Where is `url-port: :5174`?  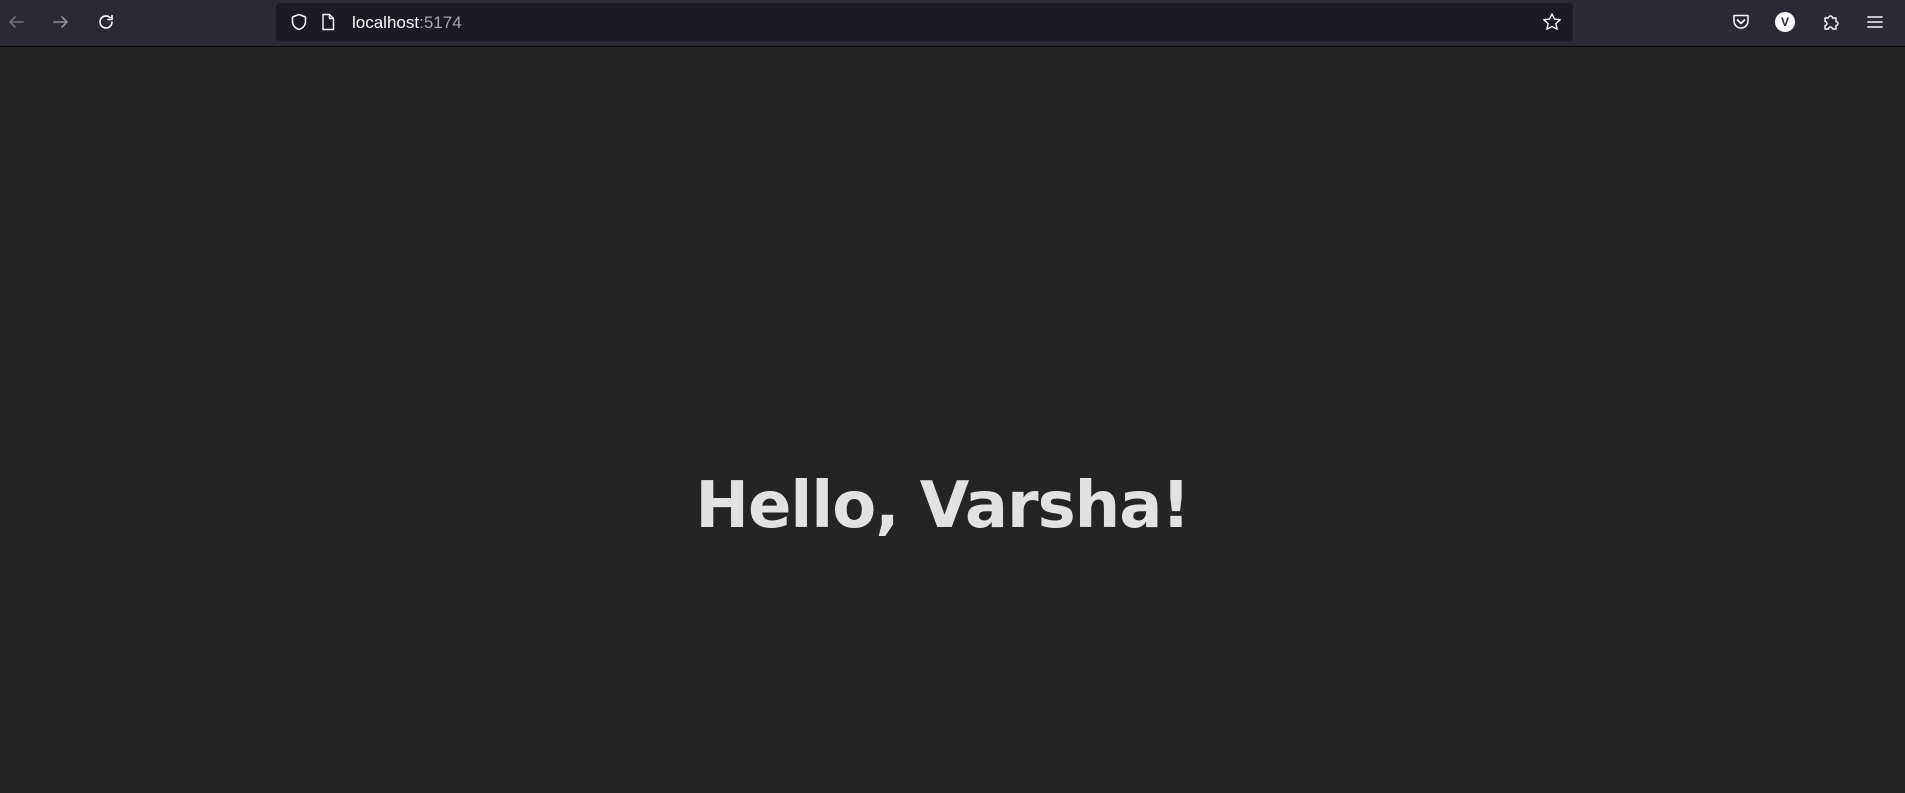 url-port: :5174 is located at coordinates (440, 22).